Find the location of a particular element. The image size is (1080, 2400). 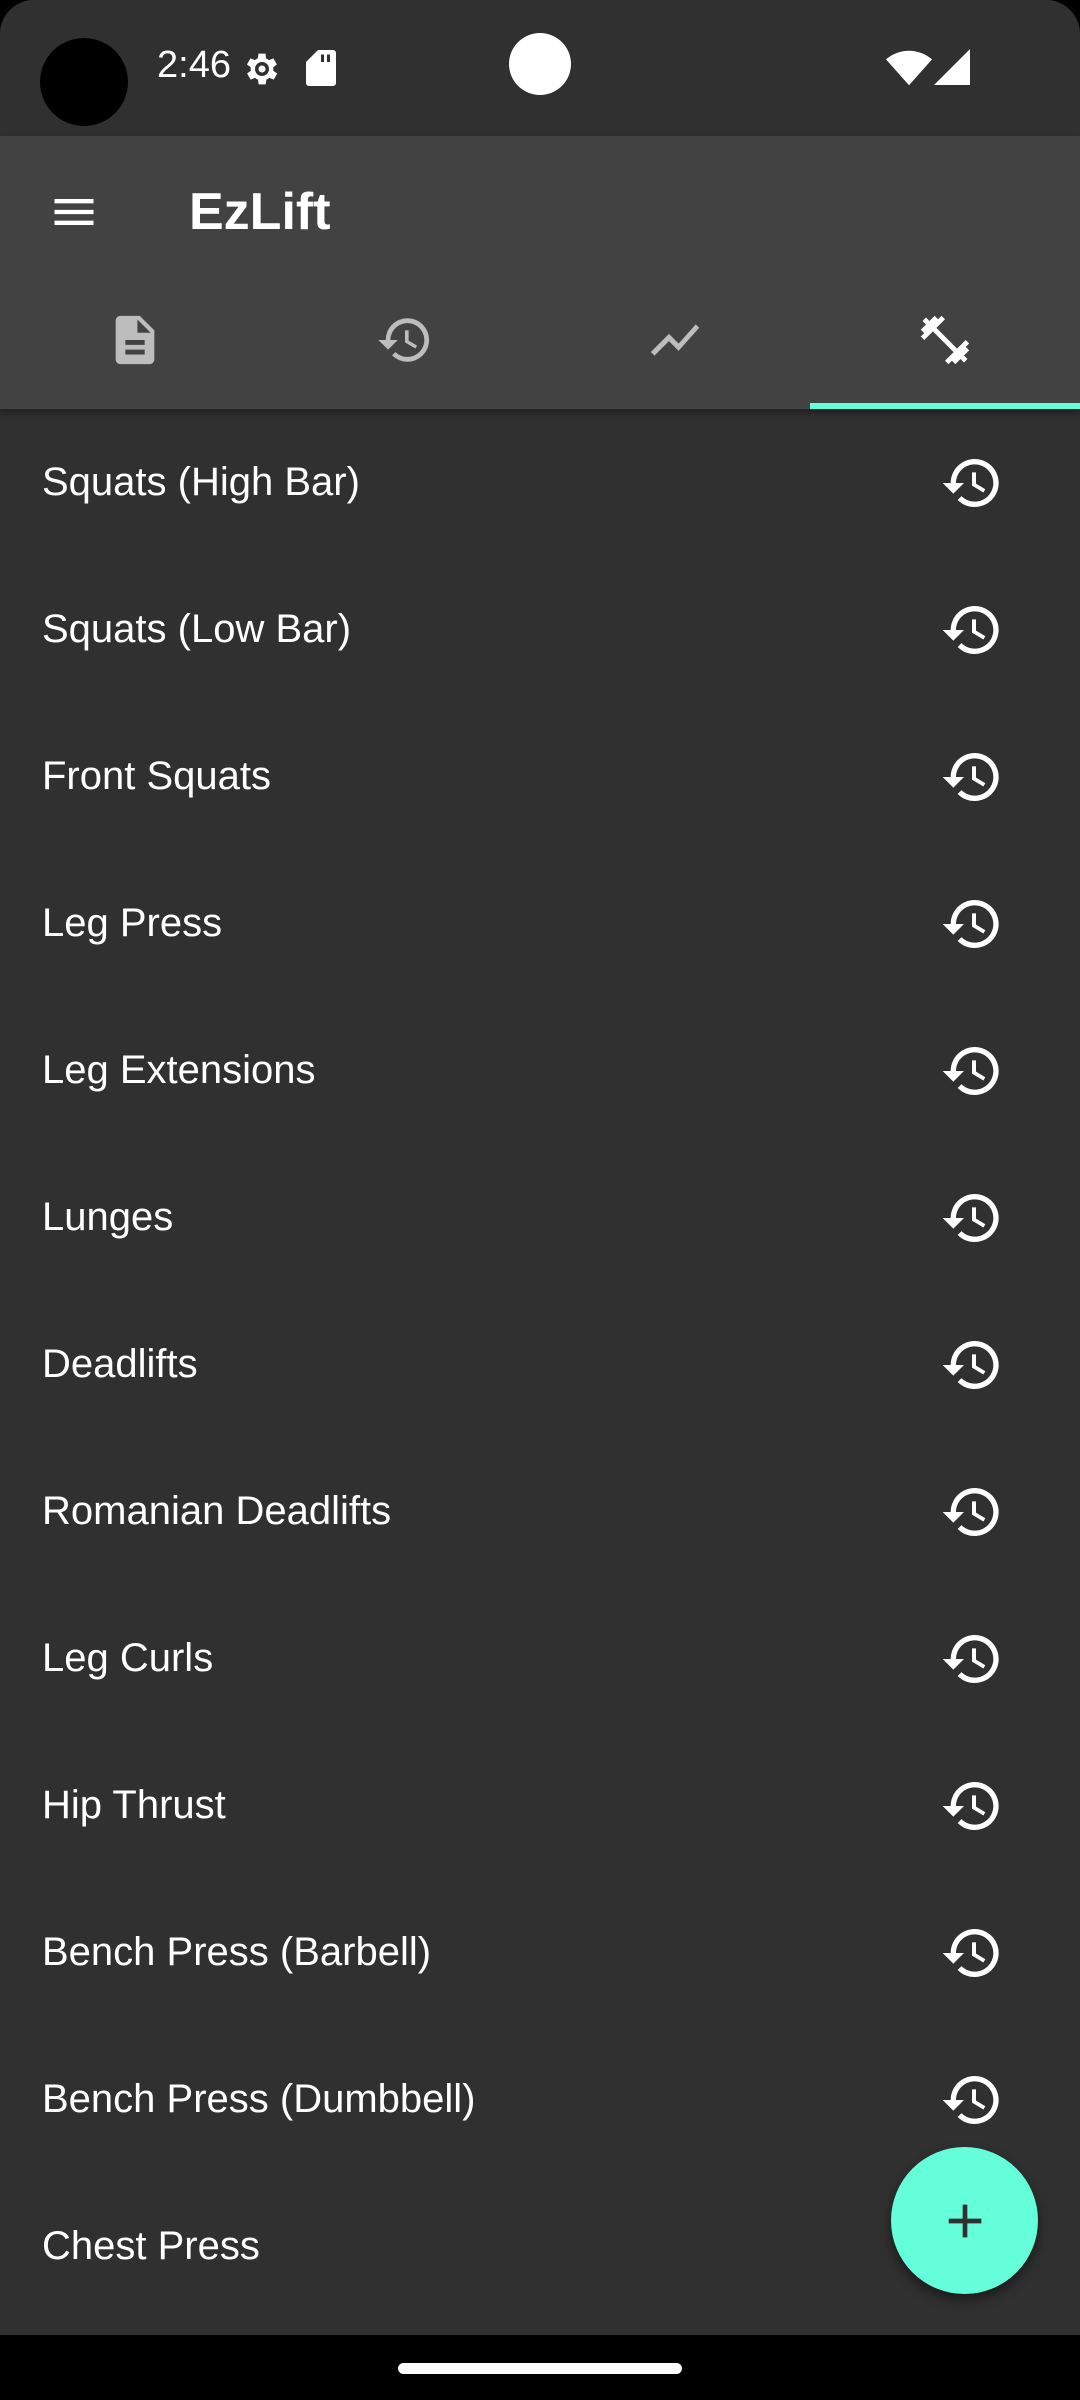

exercise-name: Leg Extensions is located at coordinates (179, 1070).